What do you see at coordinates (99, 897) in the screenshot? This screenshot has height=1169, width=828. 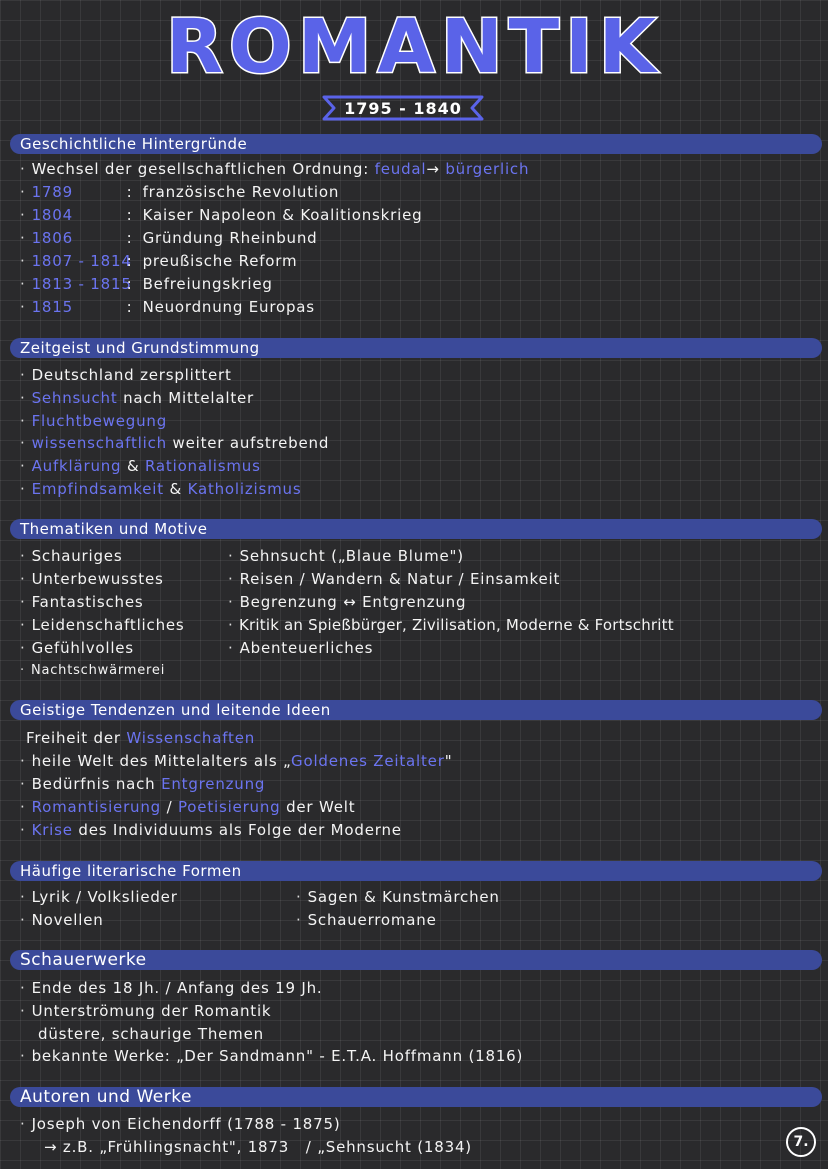 I see `list-item: · Lyrik / Volkslieder` at bounding box center [99, 897].